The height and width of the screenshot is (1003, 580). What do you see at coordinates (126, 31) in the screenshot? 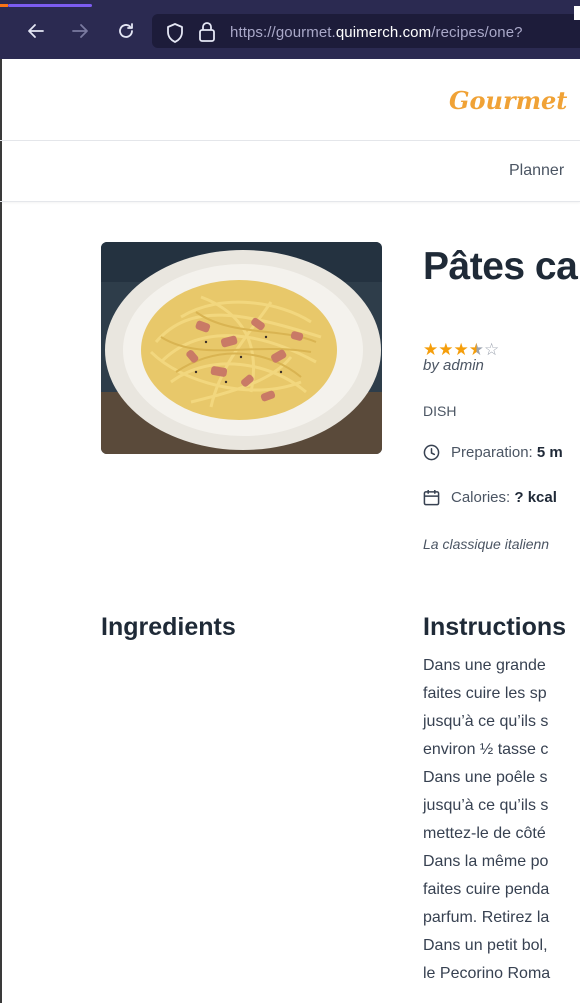
I see `reload-icon` at bounding box center [126, 31].